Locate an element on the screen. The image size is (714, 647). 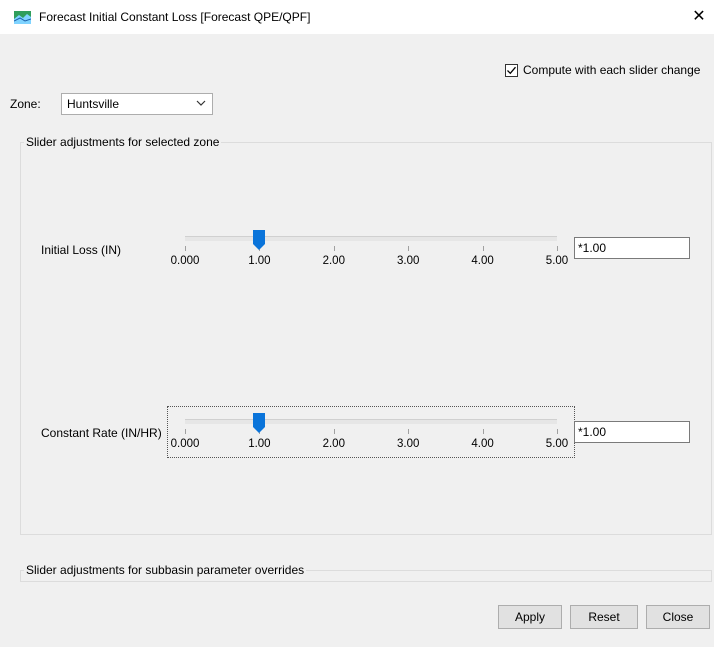
close-icon: ✕ is located at coordinates (699, 17).